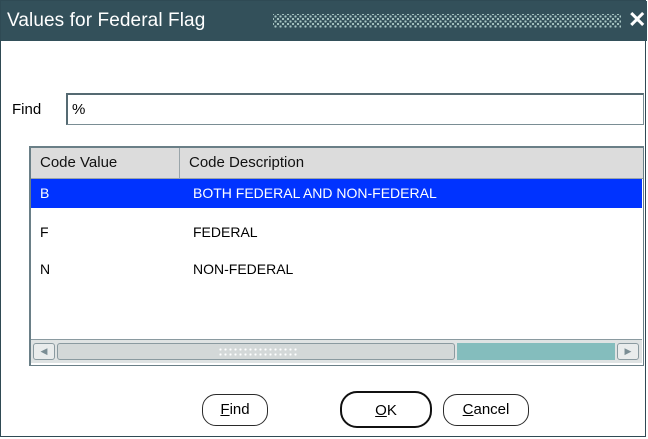 This screenshot has height=439, width=648. Describe the element at coordinates (44, 351) in the screenshot. I see `scroll-left-arrow-icon: ◀` at that location.